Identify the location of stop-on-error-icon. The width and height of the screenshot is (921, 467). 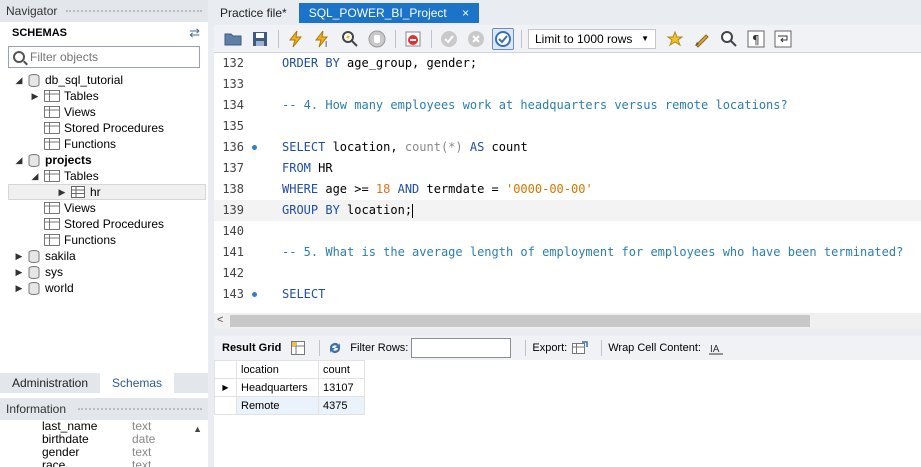
(413, 38).